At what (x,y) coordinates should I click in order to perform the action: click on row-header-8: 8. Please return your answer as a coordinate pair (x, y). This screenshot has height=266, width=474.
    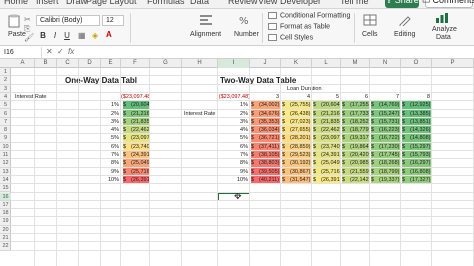
    Looking at the image, I should click on (5, 130).